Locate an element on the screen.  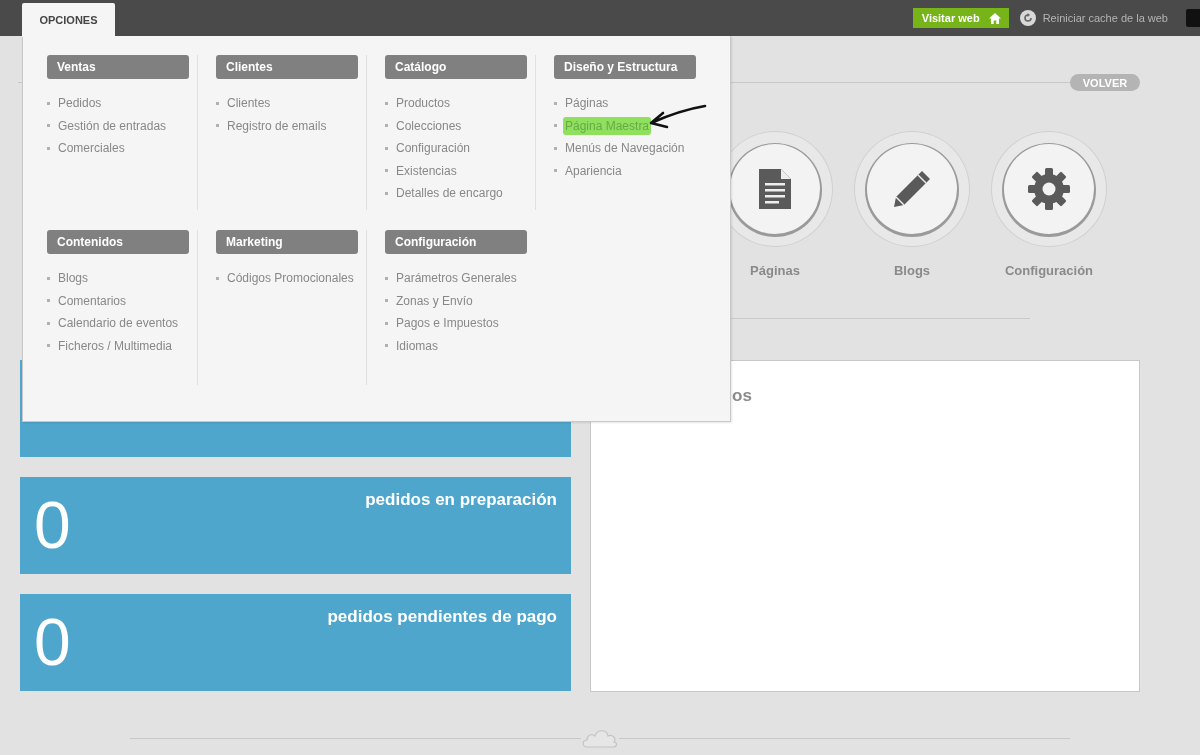
menu-section-header: Marketing is located at coordinates (287, 242).